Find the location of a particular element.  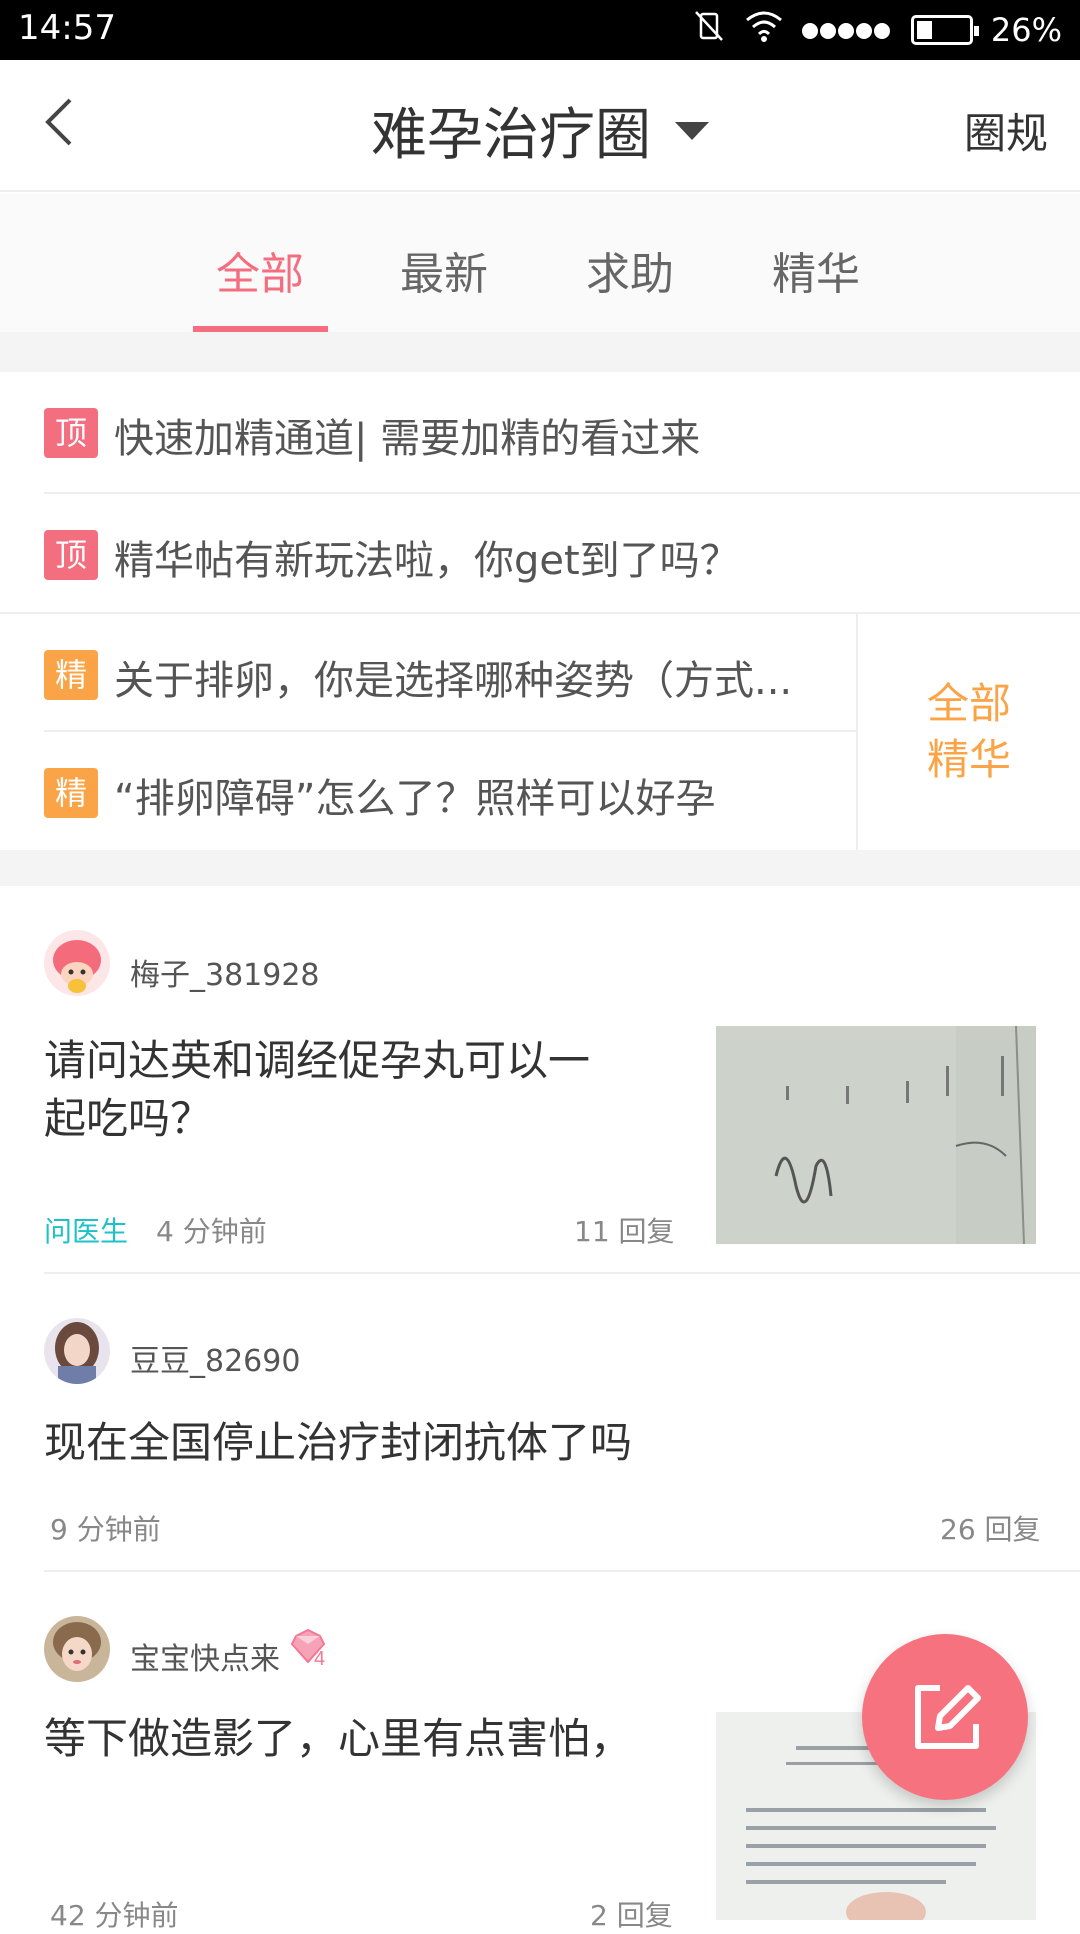

post-thumbnail is located at coordinates (876, 1135).